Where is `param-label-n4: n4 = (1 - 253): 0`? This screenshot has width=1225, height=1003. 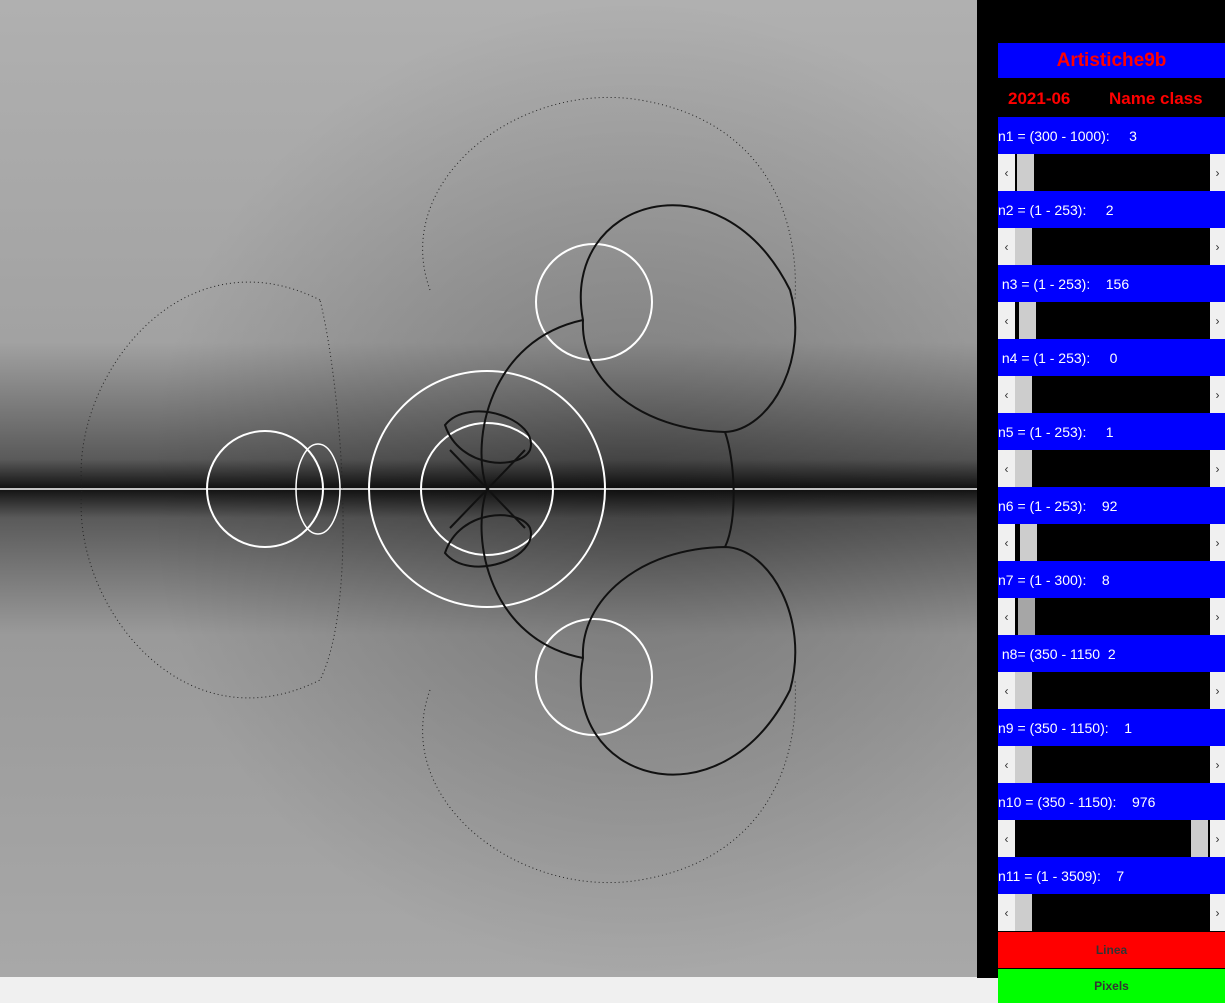
param-label-n4: n4 = (1 - 253): 0 is located at coordinates (1111, 357).